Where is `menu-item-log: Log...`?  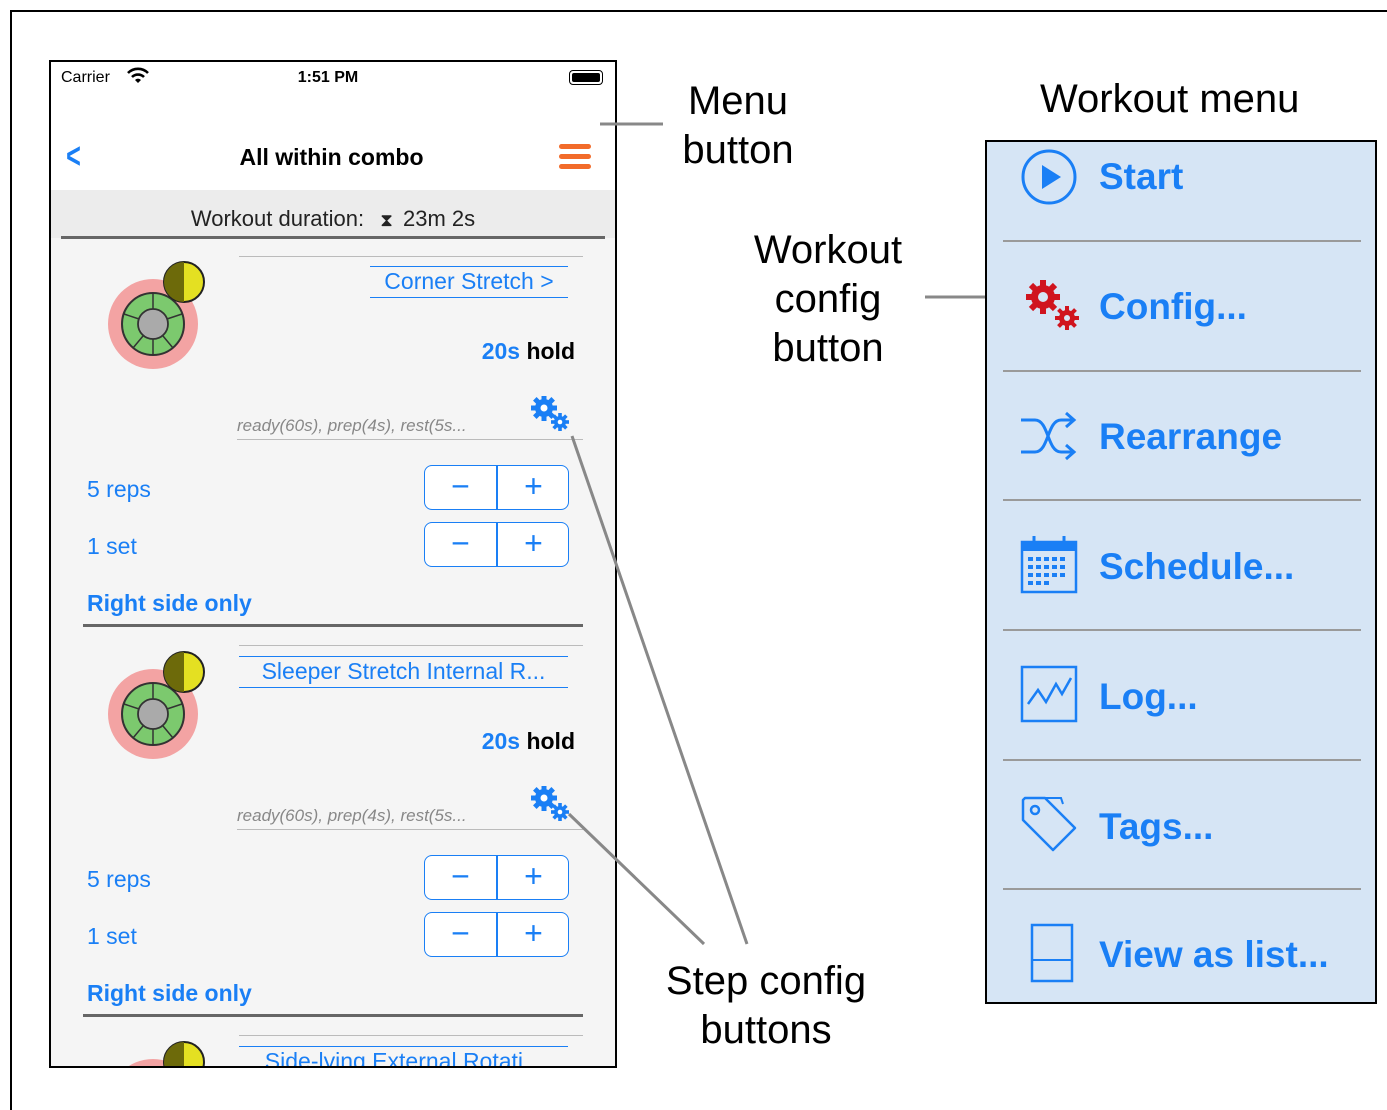
menu-item-log: Log... is located at coordinates (1181, 727).